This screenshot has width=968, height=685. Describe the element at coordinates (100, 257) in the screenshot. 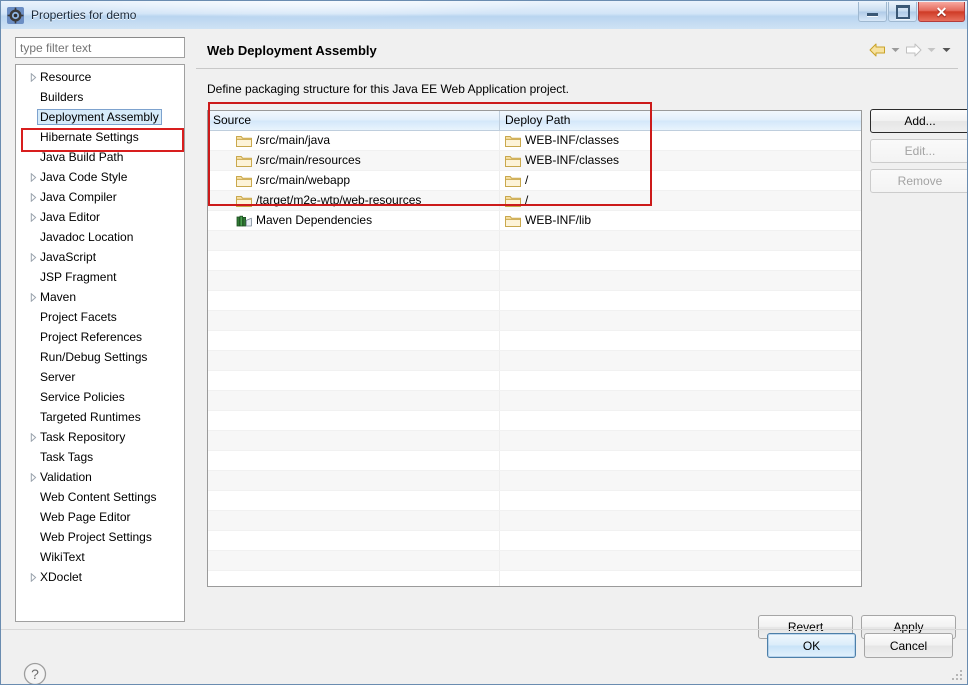

I see `sidebar-item-javascript: JavaScript` at that location.